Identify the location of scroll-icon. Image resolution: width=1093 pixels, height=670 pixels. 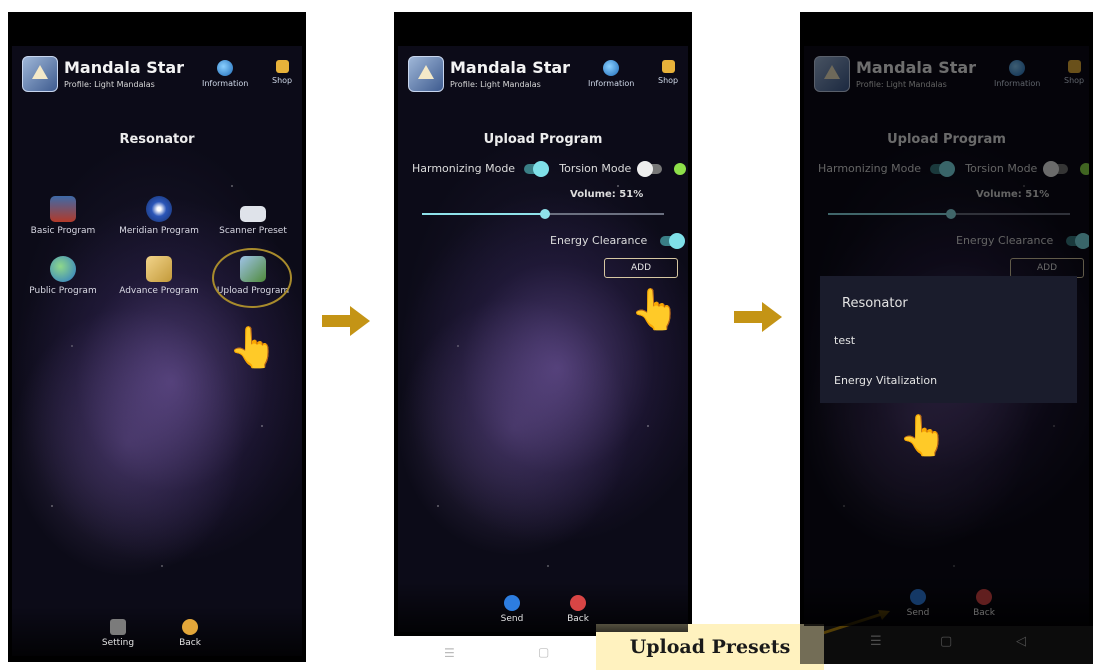
(159, 269).